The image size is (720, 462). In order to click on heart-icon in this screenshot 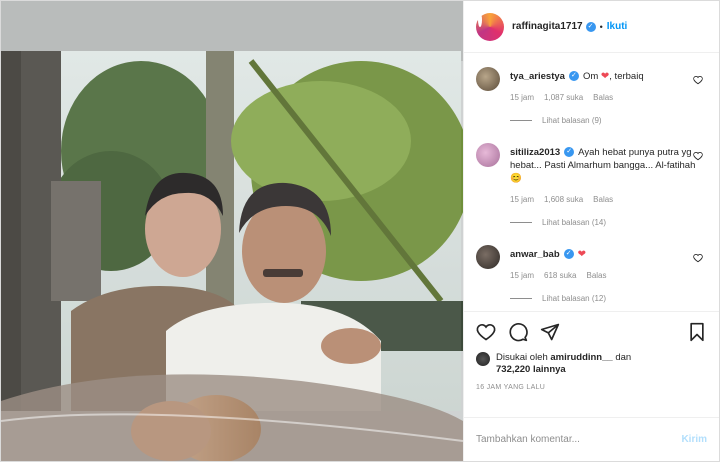, I will do `click(486, 332)`.